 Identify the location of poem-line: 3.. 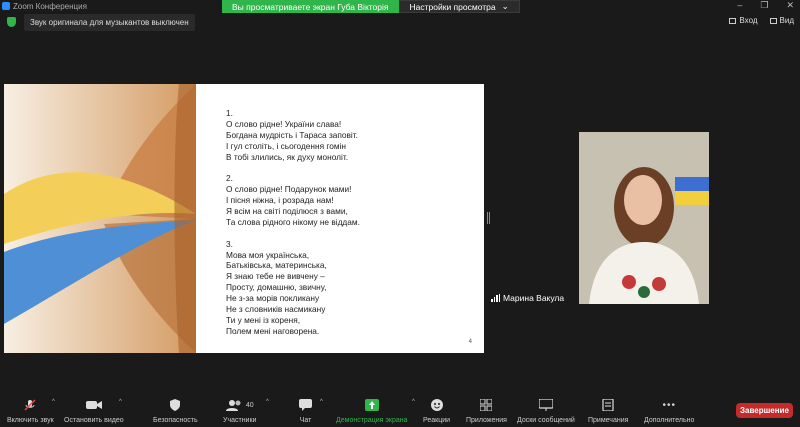
(229, 243).